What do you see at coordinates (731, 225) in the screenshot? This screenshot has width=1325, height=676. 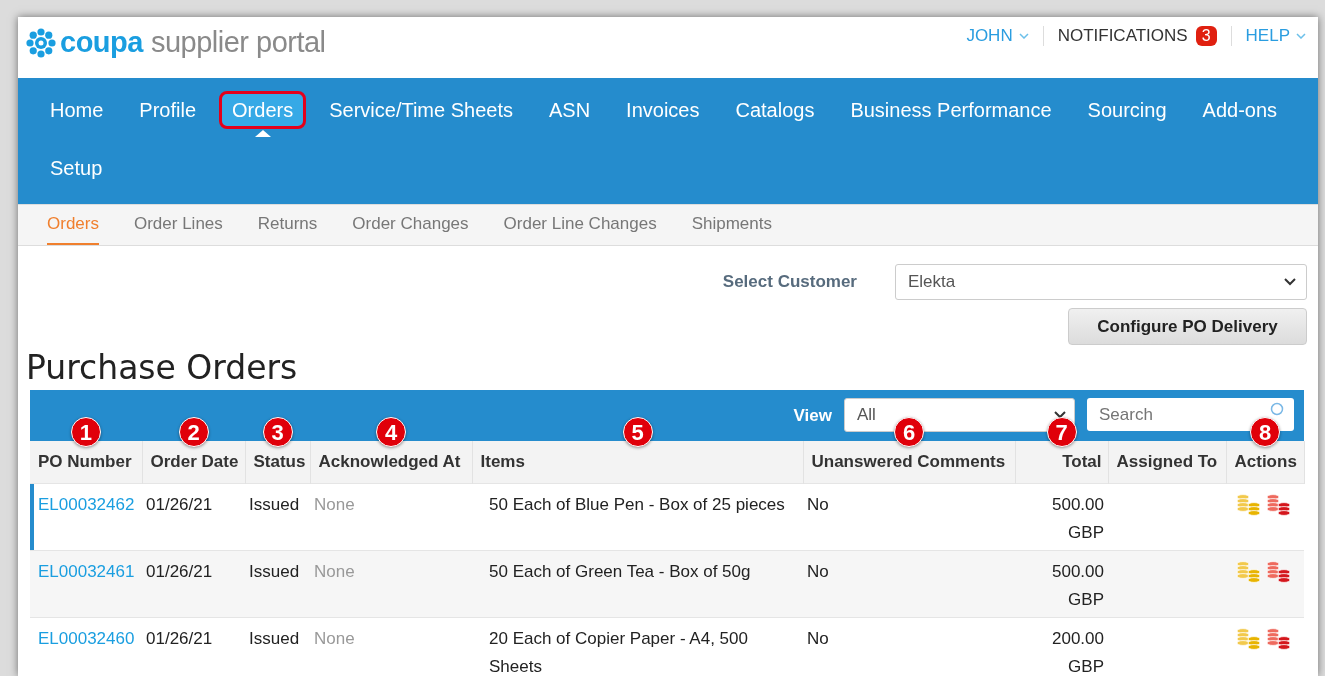 I see `sub-tab: Shipments` at bounding box center [731, 225].